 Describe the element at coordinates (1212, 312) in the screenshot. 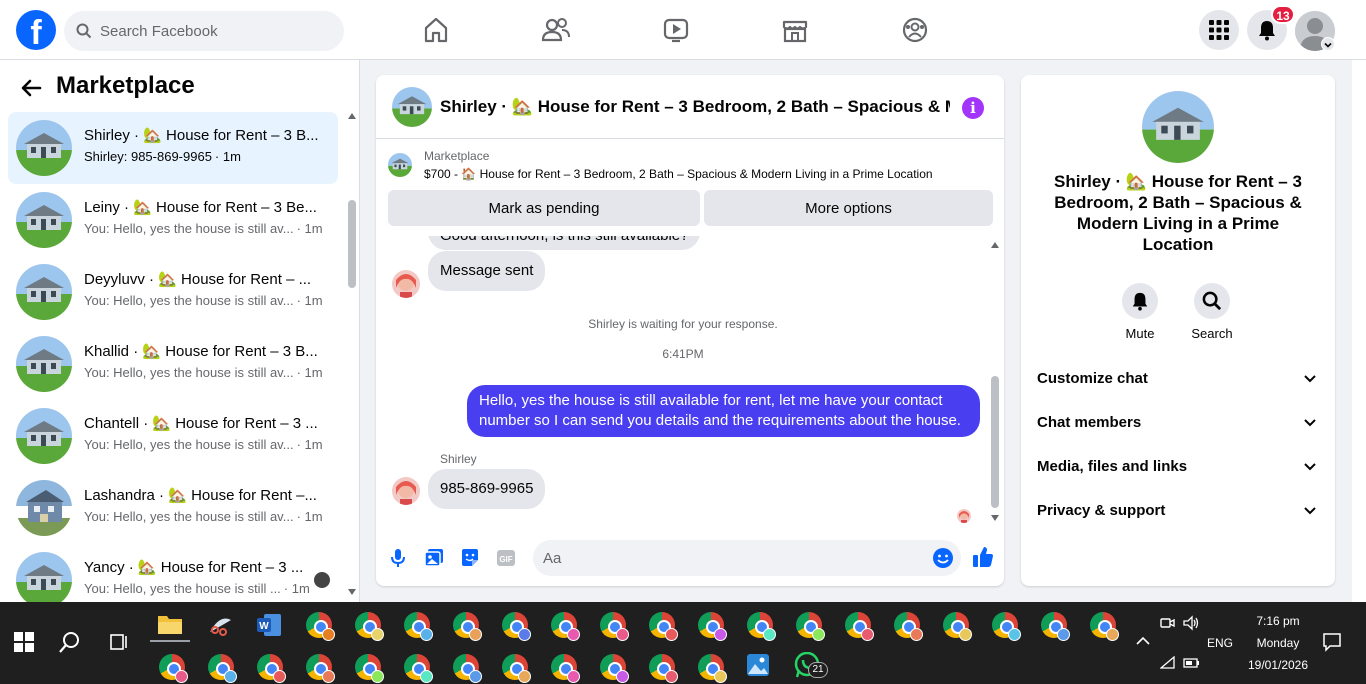

I see `search-in-conversation-button: Search` at that location.